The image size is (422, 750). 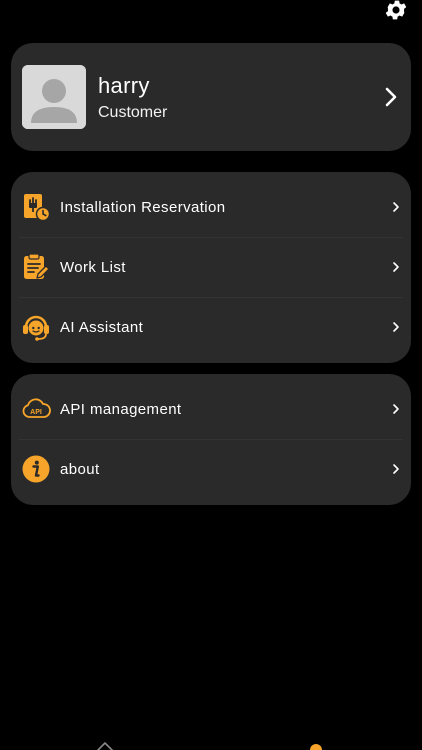 I want to click on menu-item-api-management: API API management, so click(x=211, y=409).